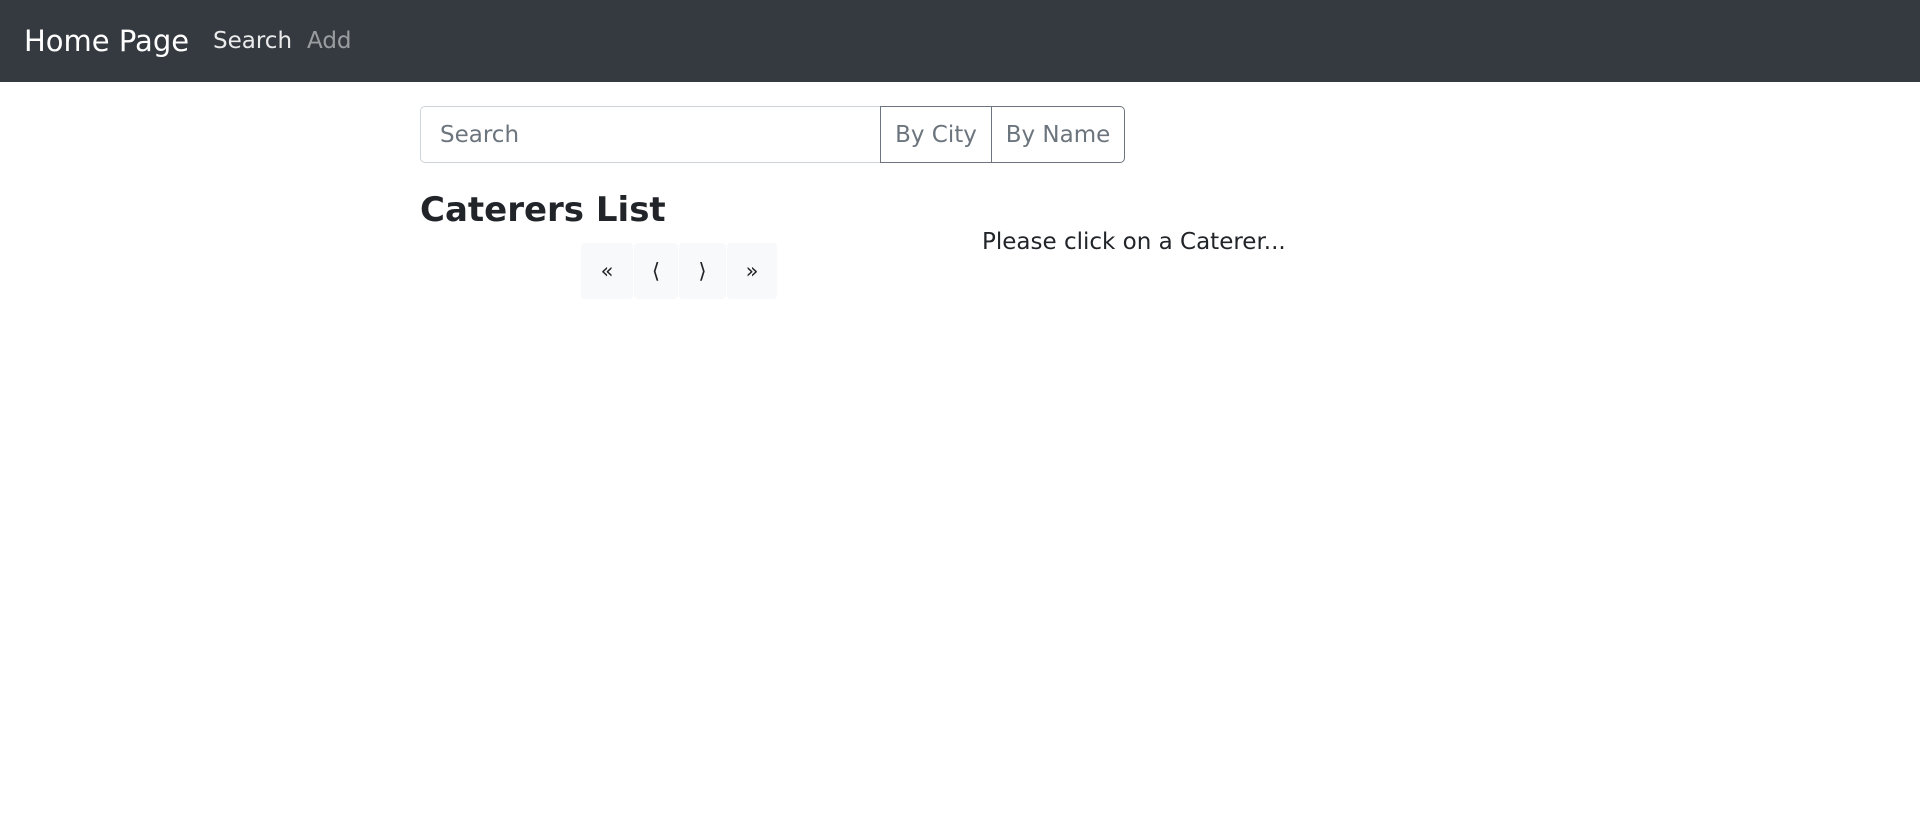 The width and height of the screenshot is (1920, 836). I want to click on caterers-list-title: Caterers List, so click(543, 210).